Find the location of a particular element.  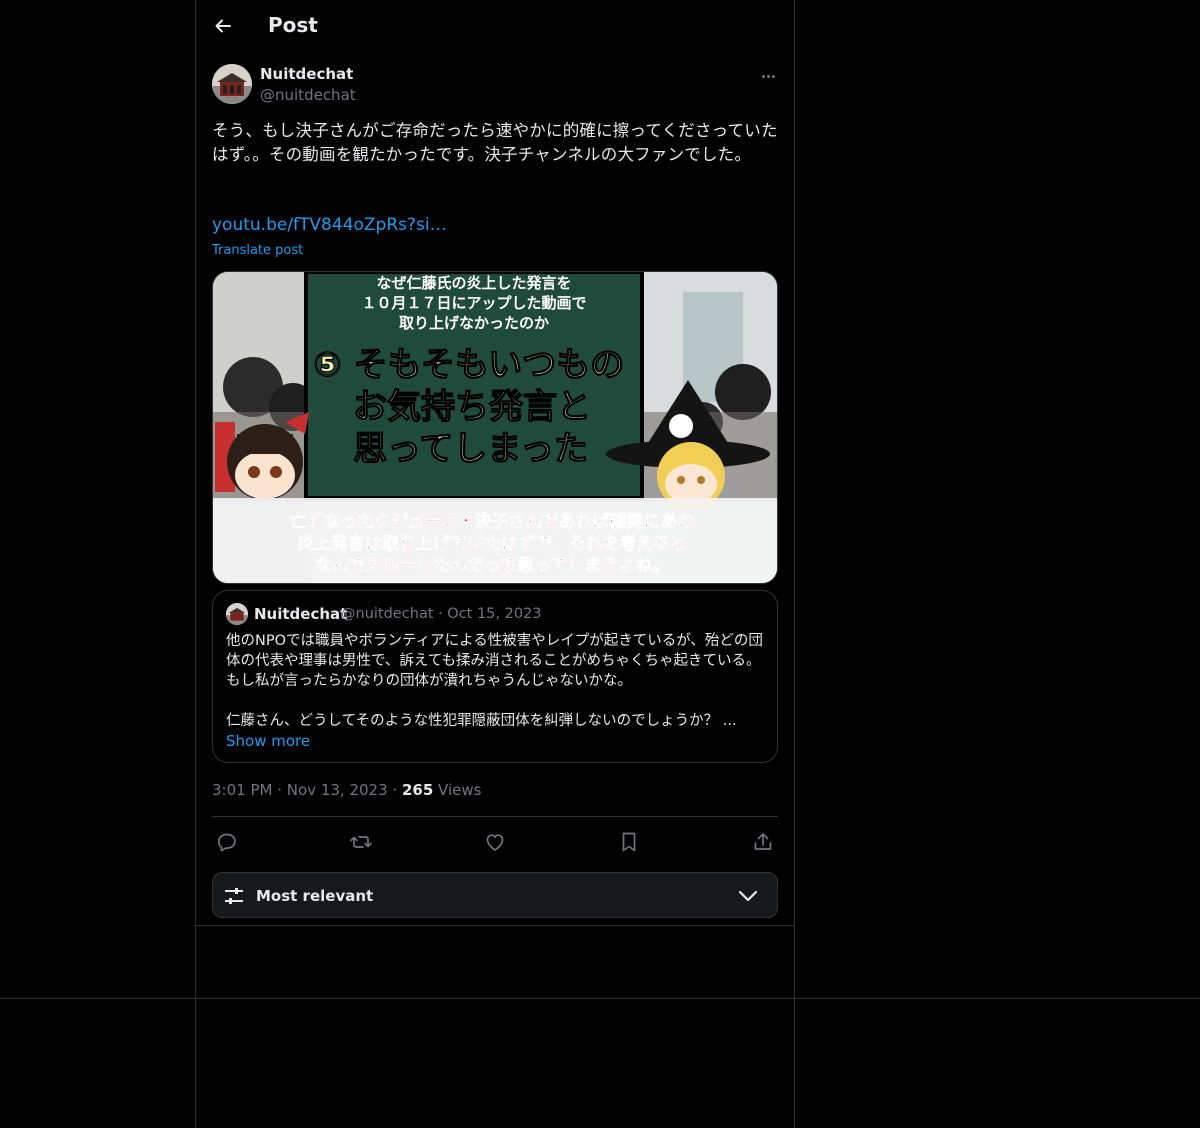

sort-label: Most relevant is located at coordinates (315, 896).